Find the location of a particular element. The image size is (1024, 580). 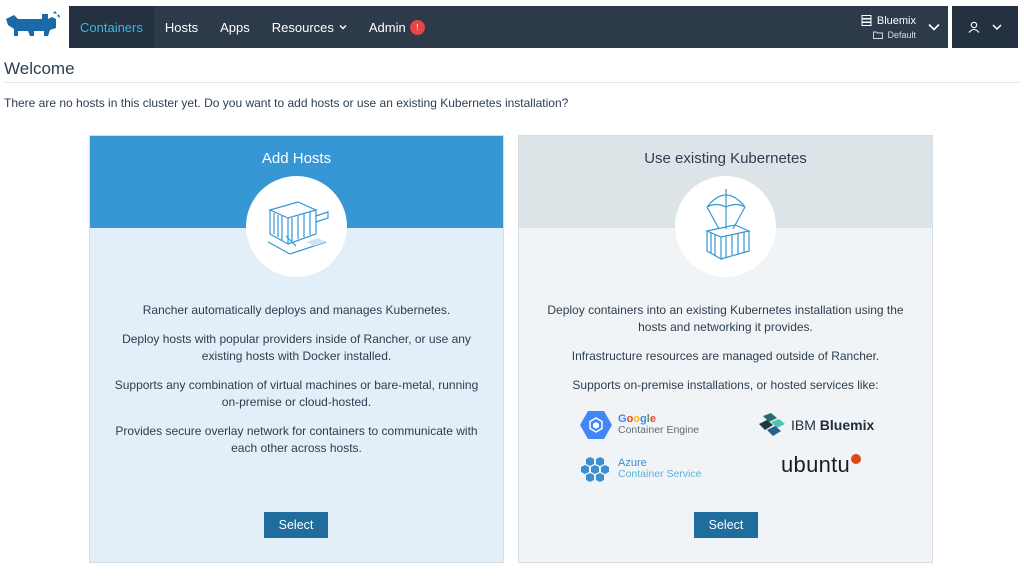

nav-apps: Apps is located at coordinates (235, 27).